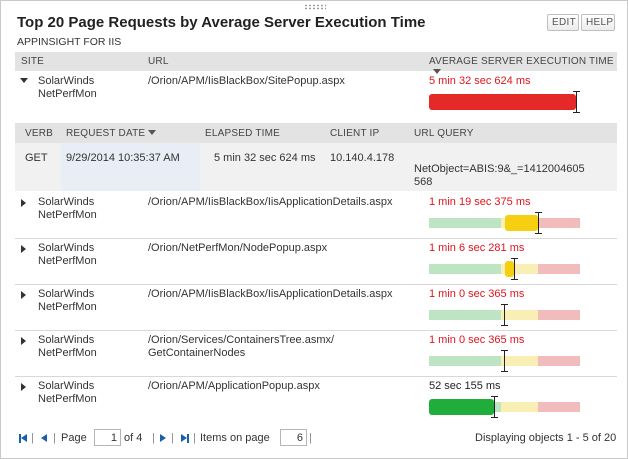 The height and width of the screenshot is (459, 628). What do you see at coordinates (499, 176) in the screenshot?
I see `detail-url-query: NetObject=ABIS:9&_=1412004605 568` at bounding box center [499, 176].